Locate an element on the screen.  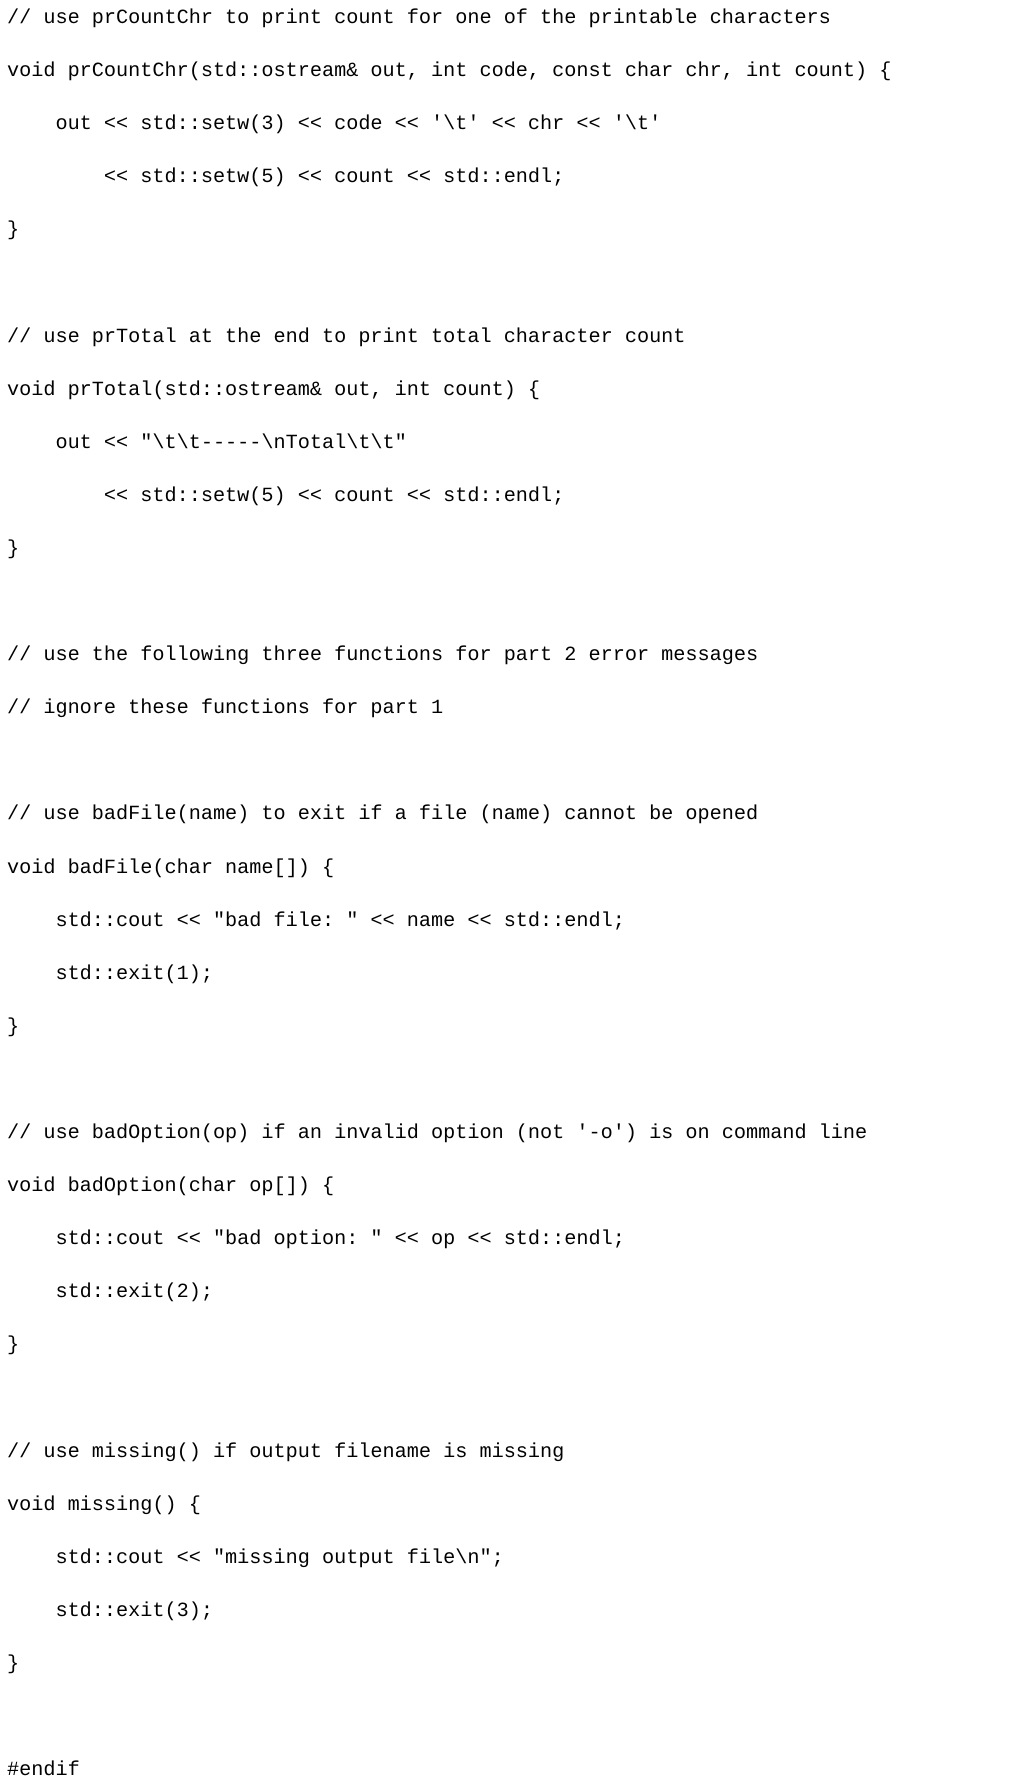
code-line: void missing() { is located at coordinates (104, 1505).